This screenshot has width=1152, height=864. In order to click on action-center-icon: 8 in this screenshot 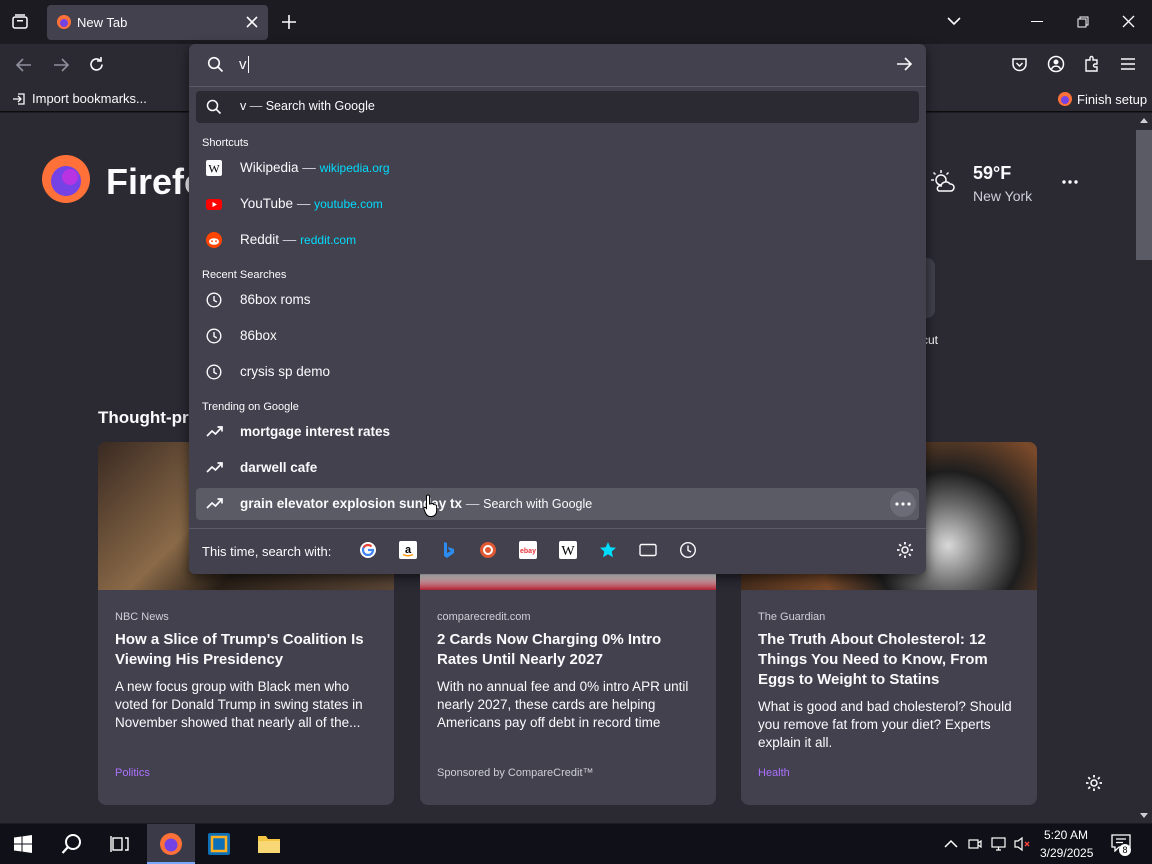, I will do `click(1123, 845)`.